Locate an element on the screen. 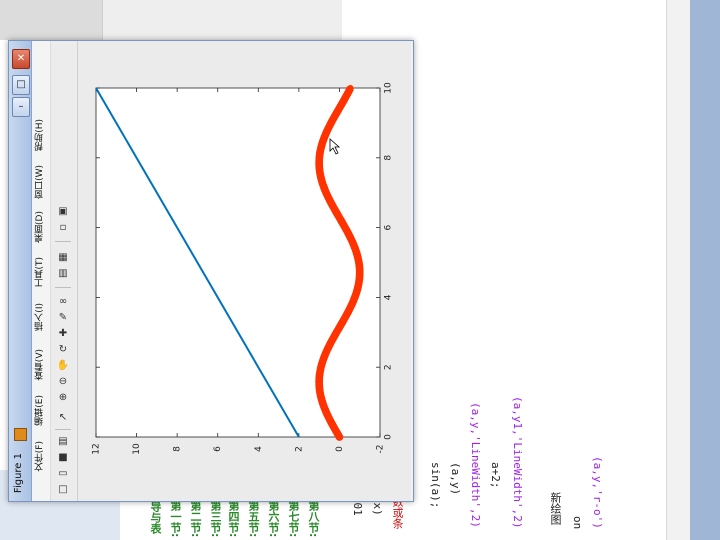 The height and width of the screenshot is (540, 720). y-tick-label: 0 is located at coordinates (340, 449).